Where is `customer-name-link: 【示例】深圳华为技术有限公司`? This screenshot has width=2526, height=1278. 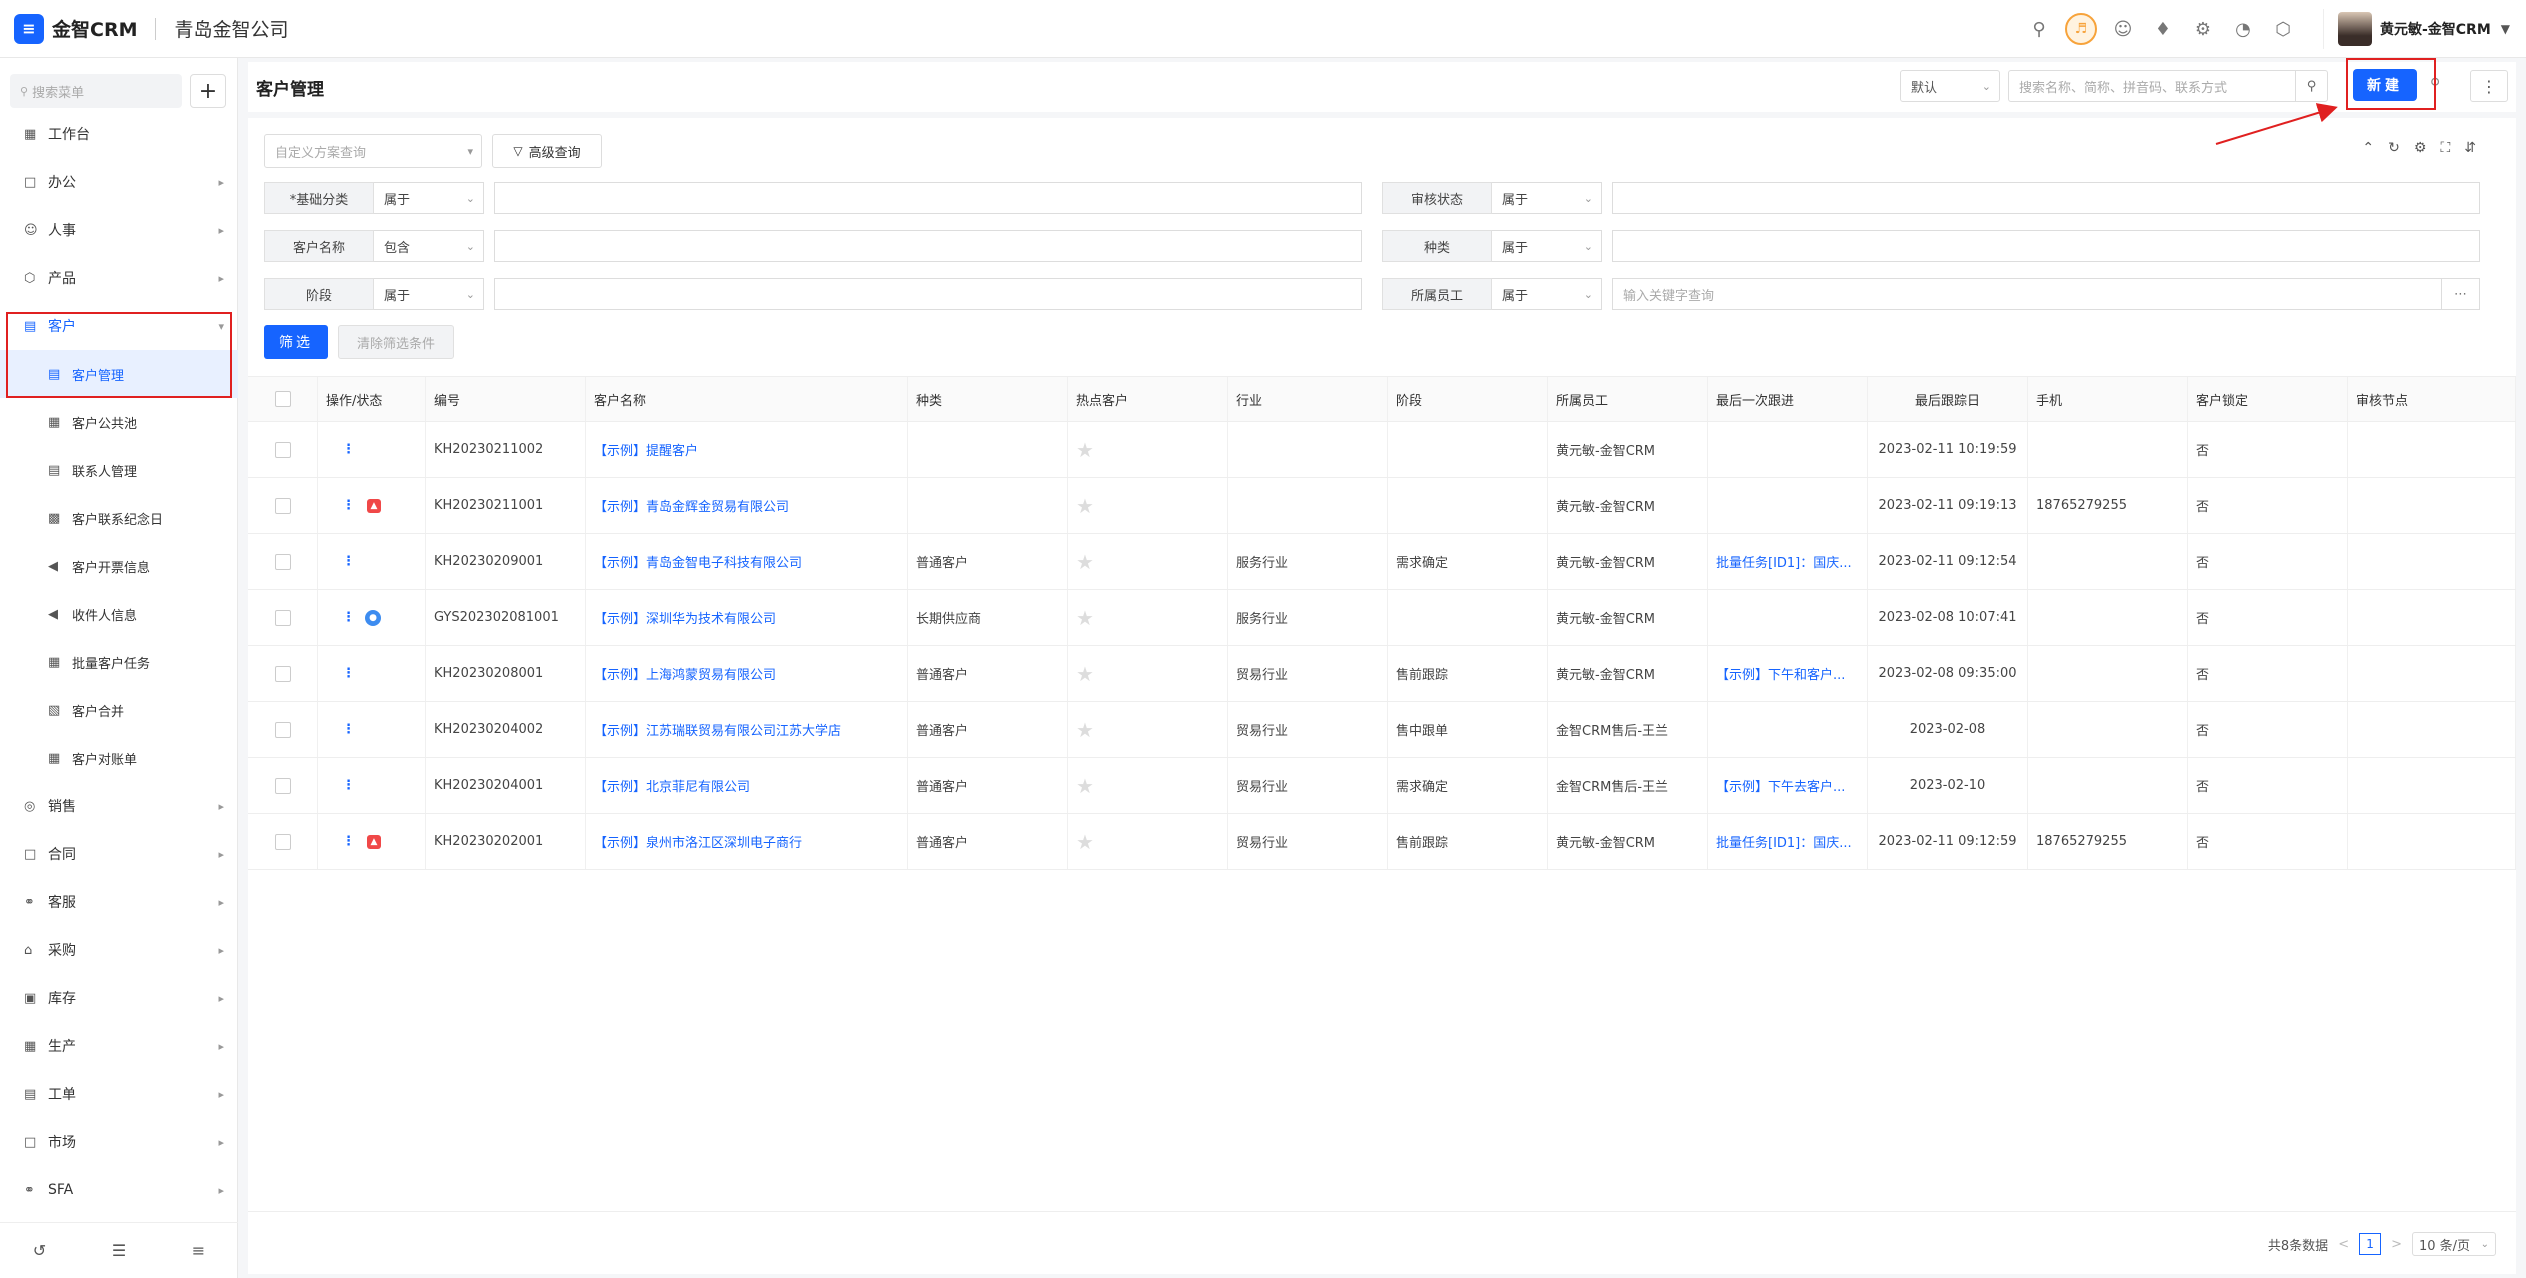
customer-name-link: 【示例】深圳华为技术有限公司 is located at coordinates (747, 617).